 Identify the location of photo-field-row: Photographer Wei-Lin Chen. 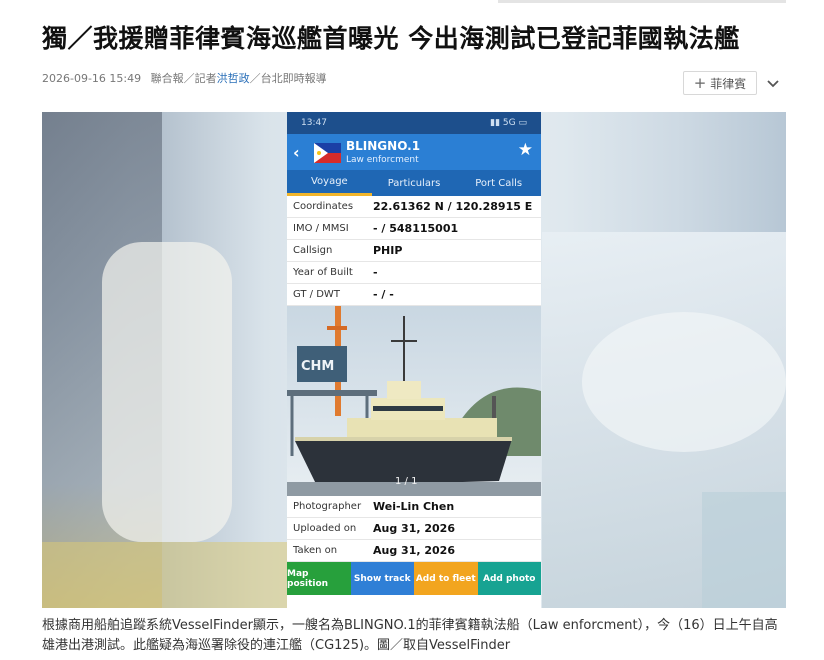
(414, 507).